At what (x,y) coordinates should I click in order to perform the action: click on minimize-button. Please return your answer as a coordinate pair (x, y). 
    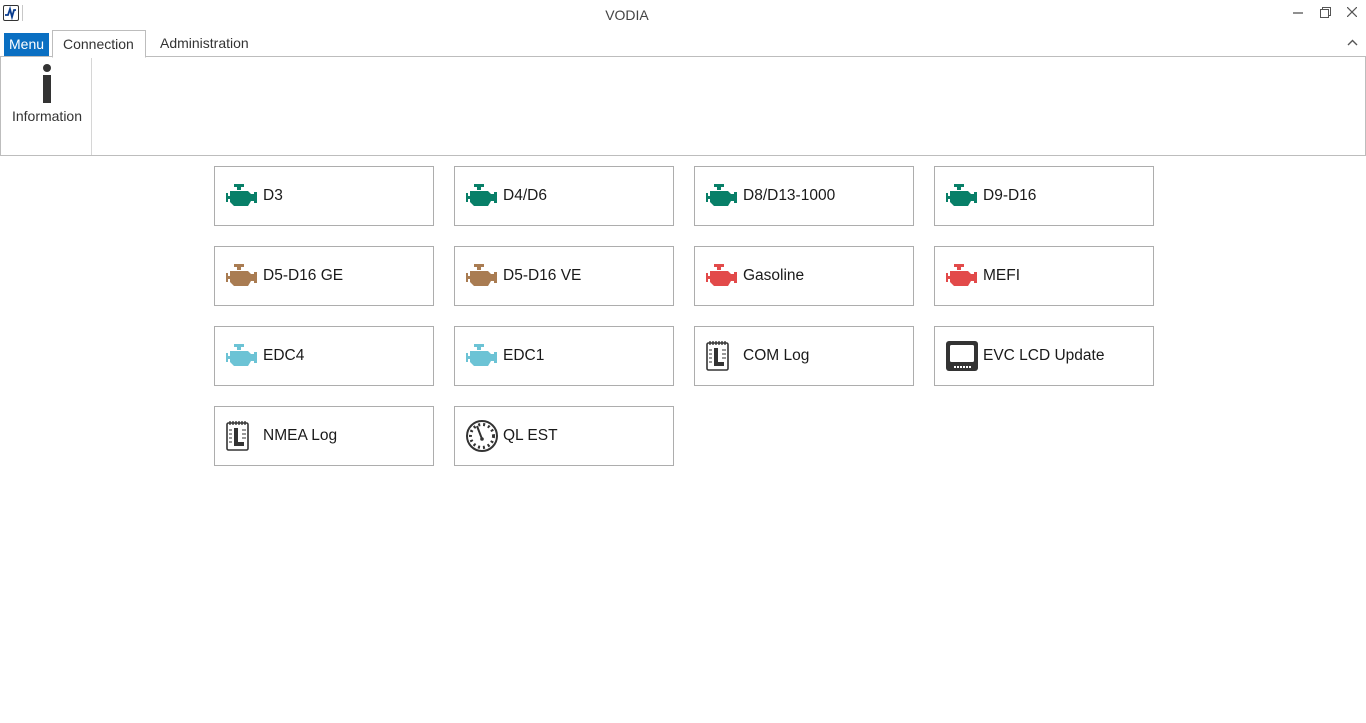
    Looking at the image, I should click on (1298, 12).